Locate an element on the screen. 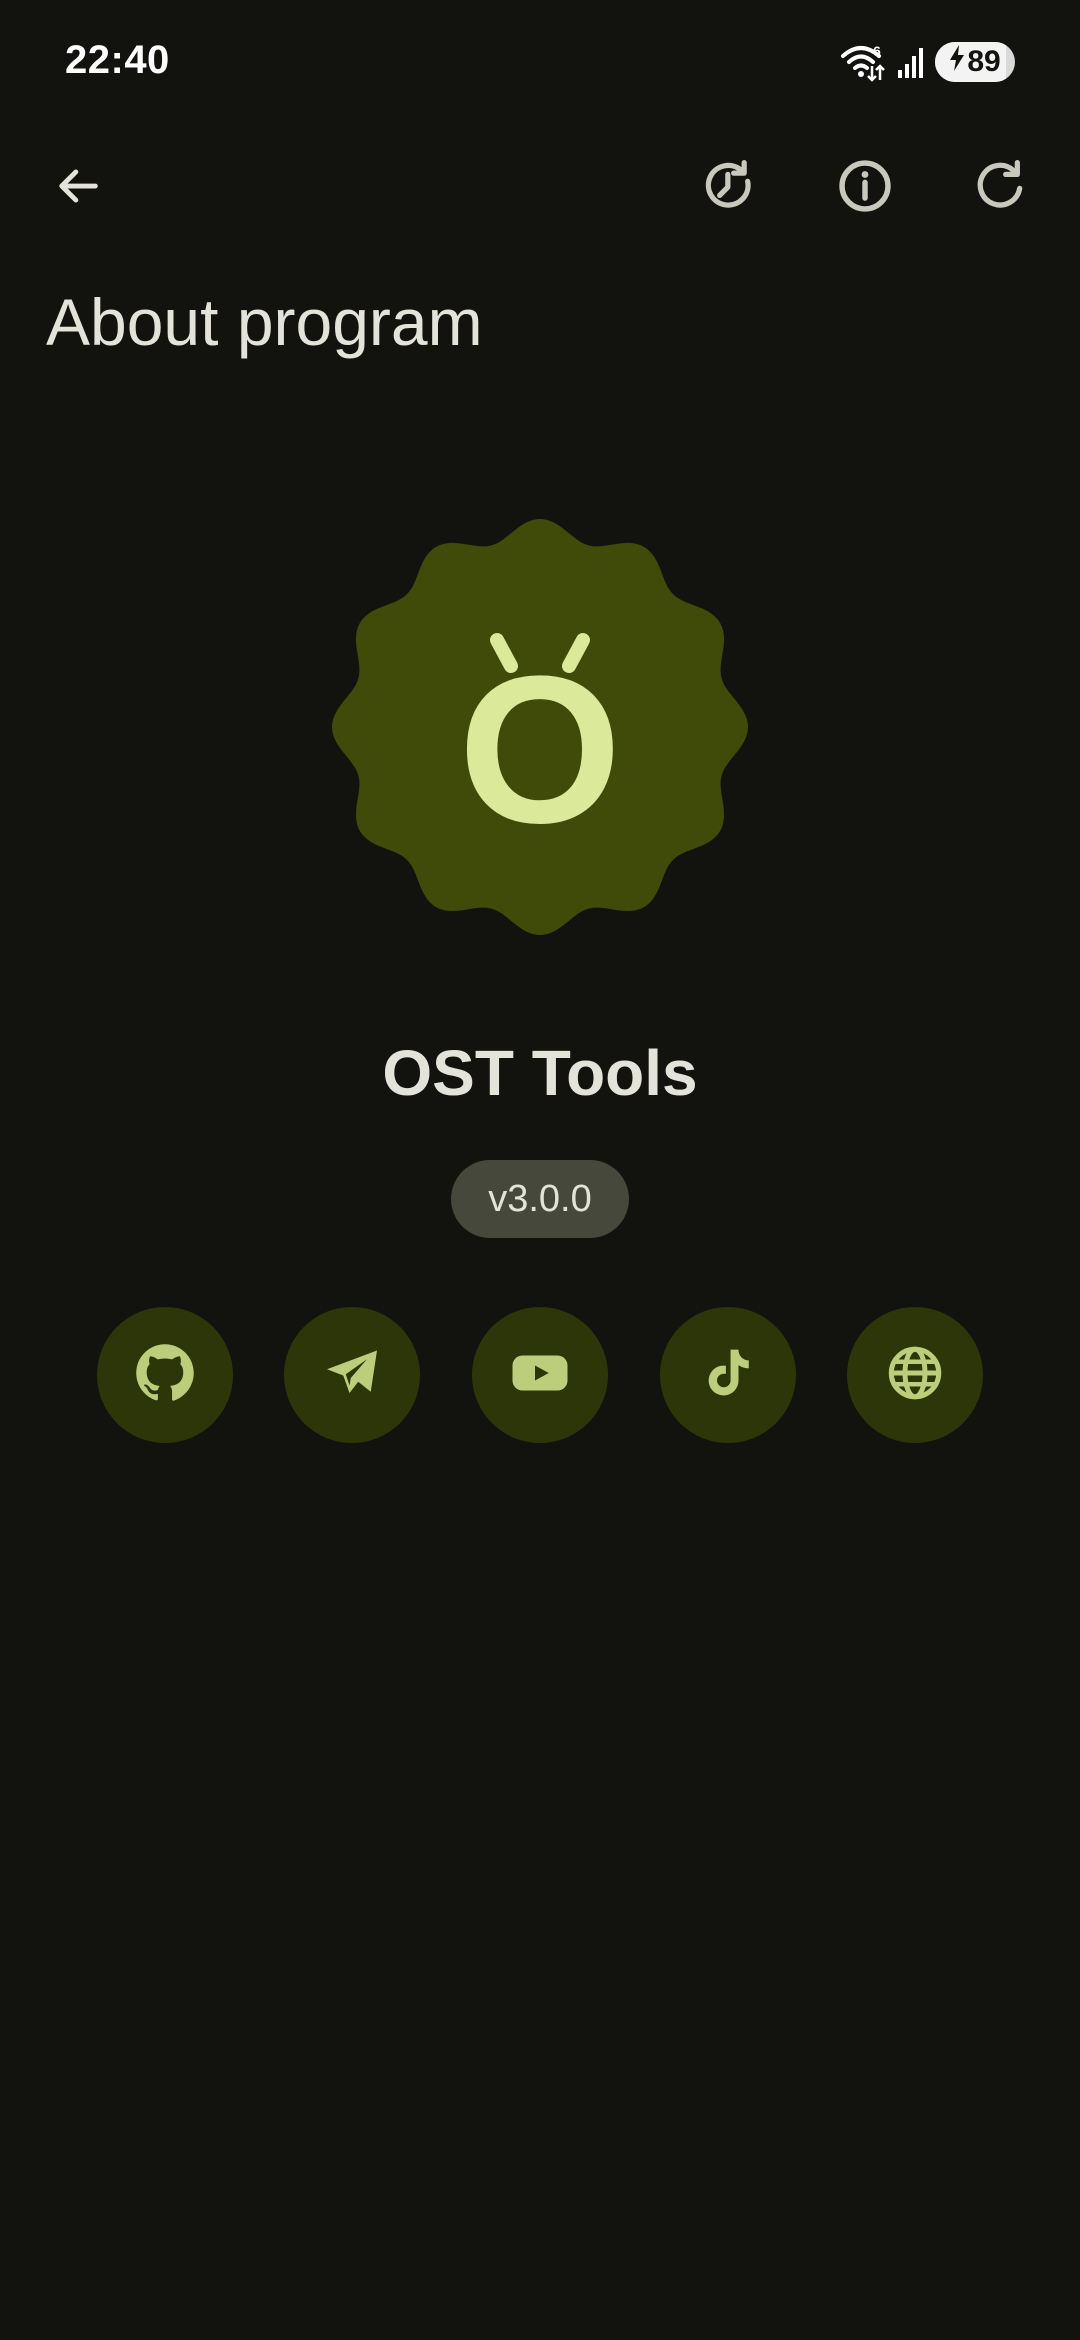 This screenshot has height=2340, width=1080. github-button is located at coordinates (165, 1375).